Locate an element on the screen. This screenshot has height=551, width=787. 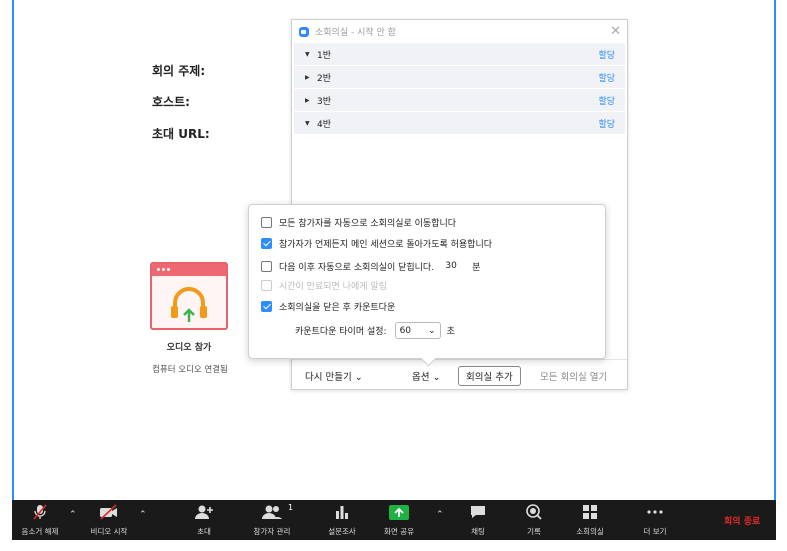
unmute-label: 음소거 해제 is located at coordinates (40, 531).